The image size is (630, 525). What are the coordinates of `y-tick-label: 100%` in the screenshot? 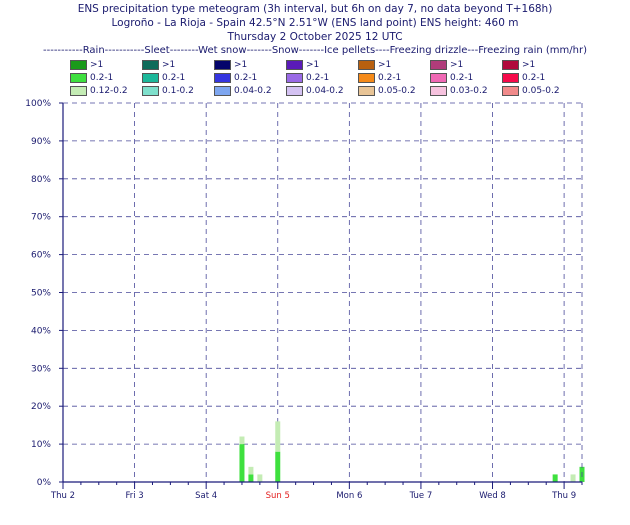 It's located at (38, 104).